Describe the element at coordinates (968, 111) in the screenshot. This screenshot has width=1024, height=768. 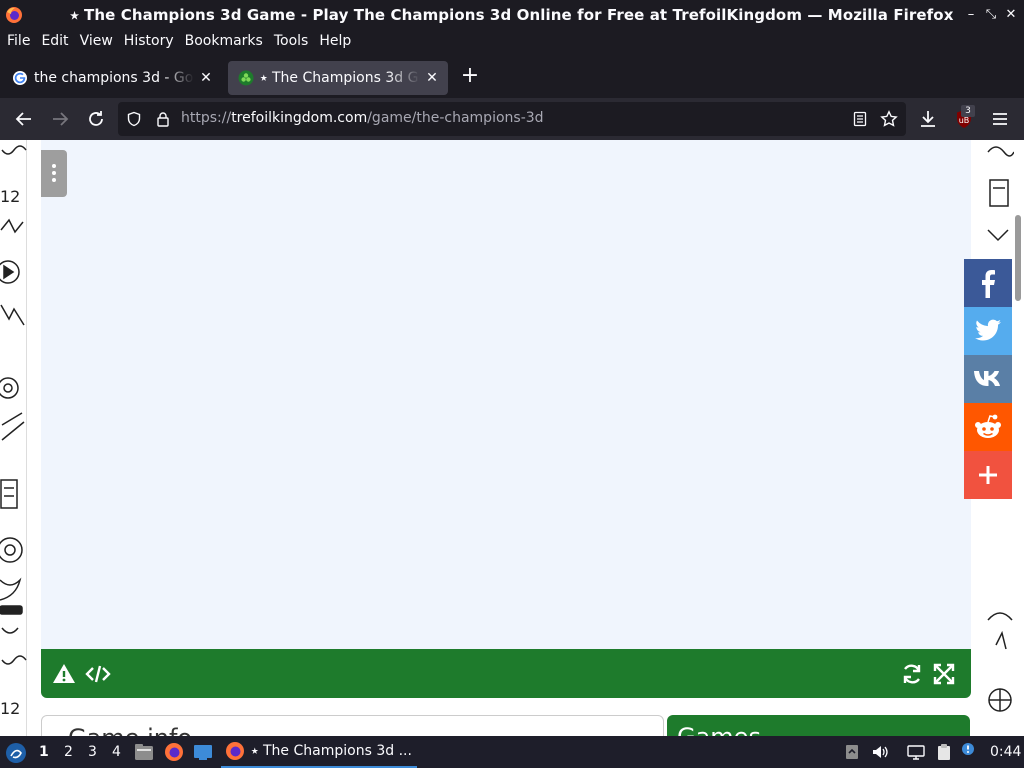
I see `extension-badge-count: 3` at that location.